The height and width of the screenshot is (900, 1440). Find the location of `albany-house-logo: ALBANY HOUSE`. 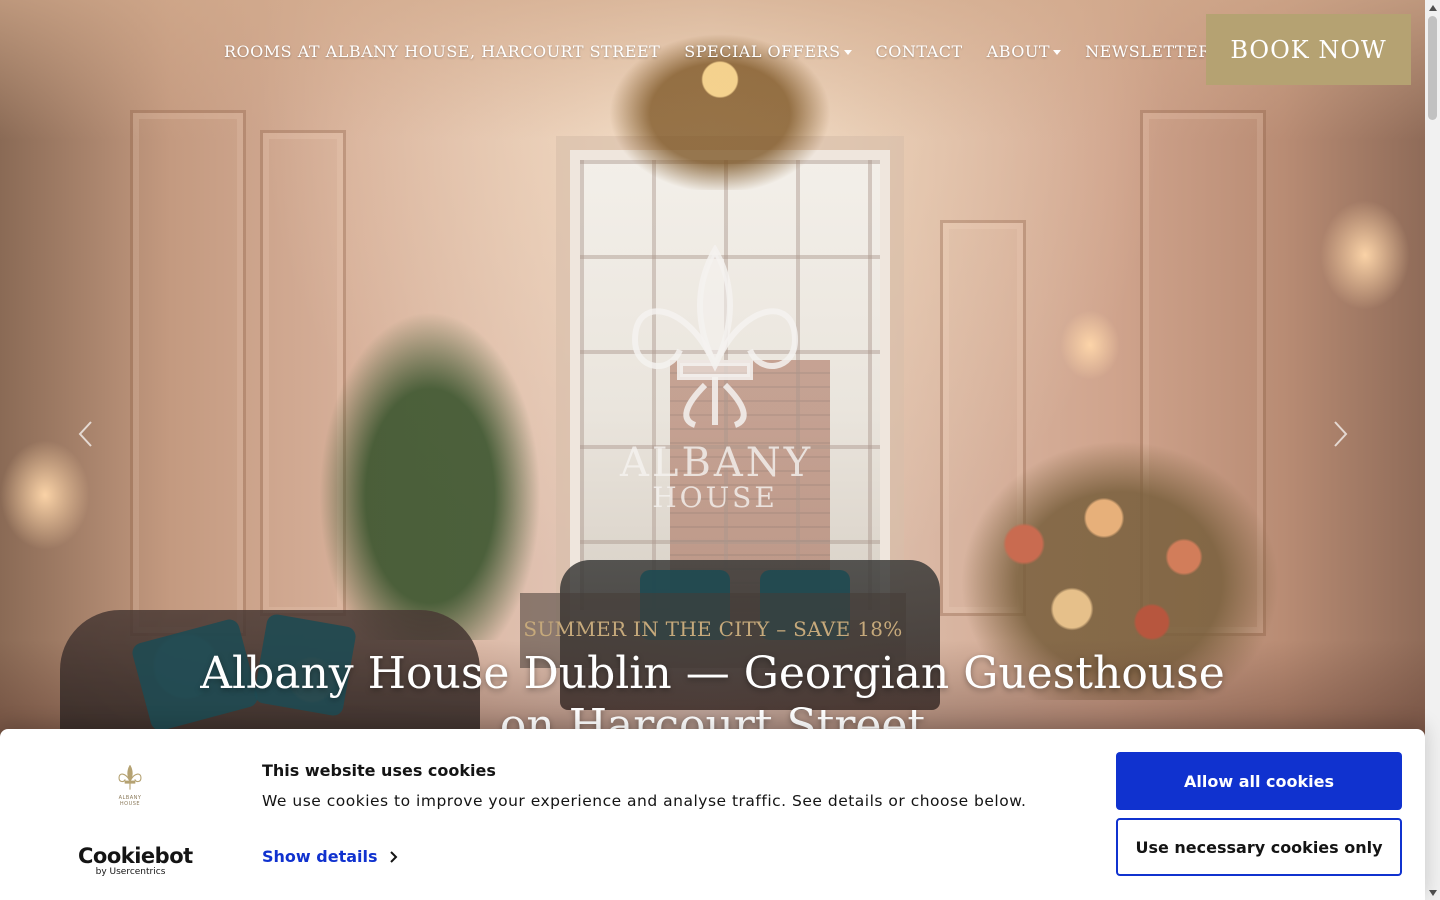

albany-house-logo: ALBANY HOUSE is located at coordinates (715, 379).